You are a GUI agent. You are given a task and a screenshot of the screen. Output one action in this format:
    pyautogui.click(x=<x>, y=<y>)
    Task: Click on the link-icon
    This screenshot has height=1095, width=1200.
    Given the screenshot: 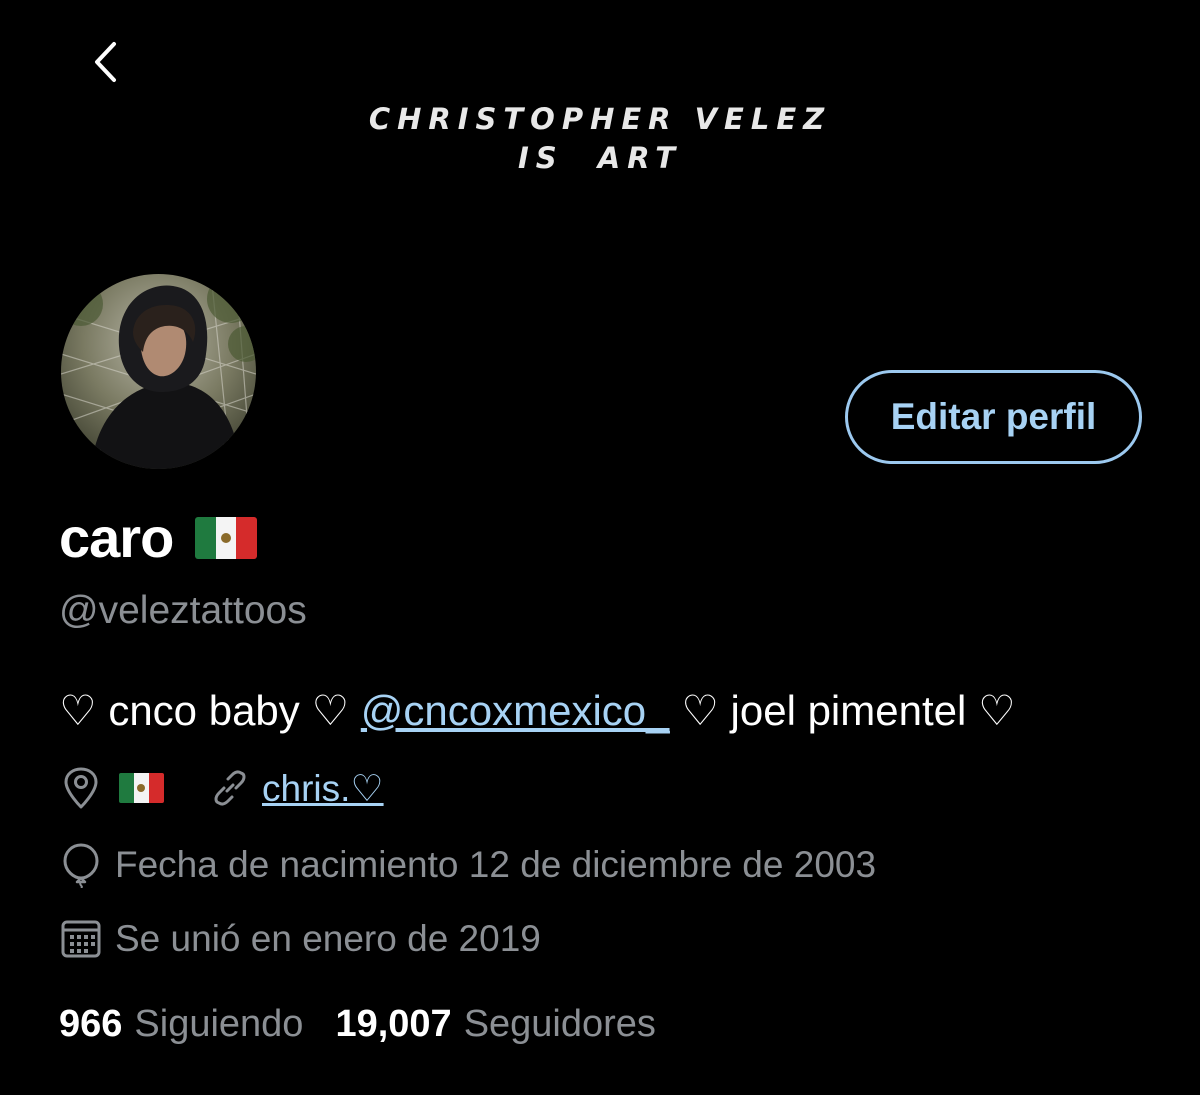 What is the action you would take?
    pyautogui.click(x=230, y=788)
    